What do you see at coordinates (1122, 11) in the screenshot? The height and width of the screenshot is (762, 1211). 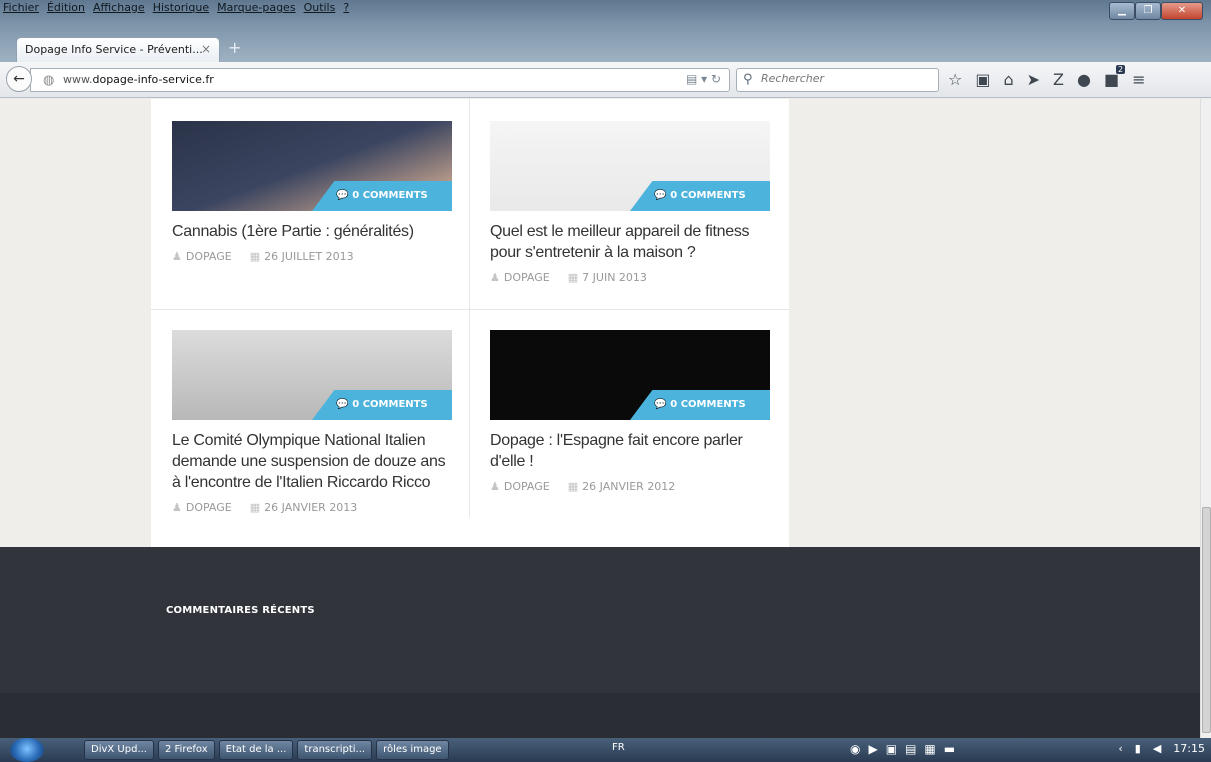 I see `minimize-button: ▁` at bounding box center [1122, 11].